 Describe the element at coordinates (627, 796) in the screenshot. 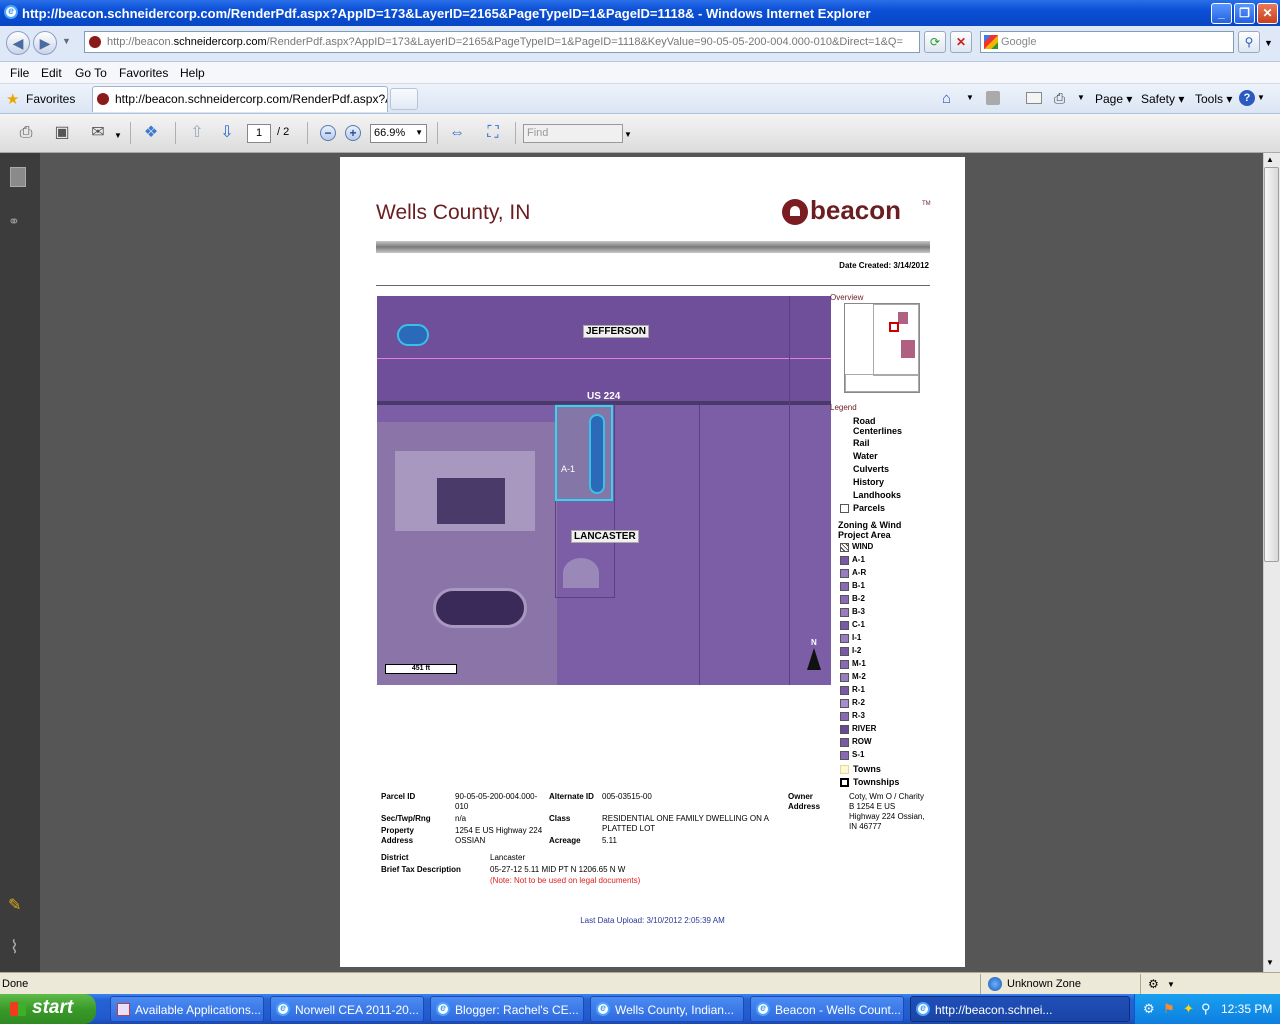

I see `alt-id-value: 005-03515-00` at that location.